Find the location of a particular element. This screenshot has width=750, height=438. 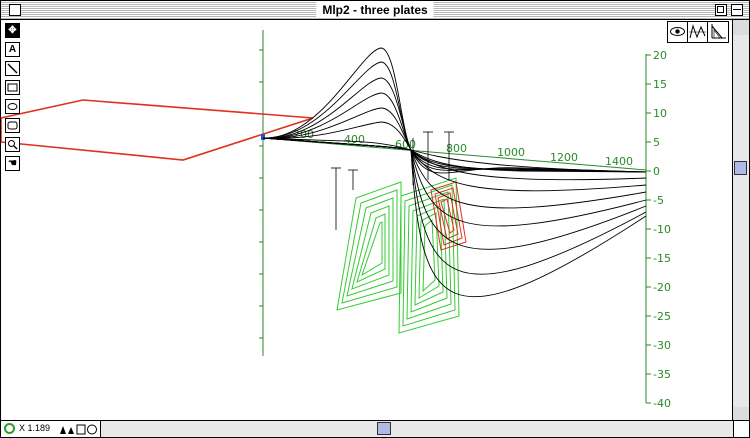

bottom-tool-icons is located at coordinates (78, 429).